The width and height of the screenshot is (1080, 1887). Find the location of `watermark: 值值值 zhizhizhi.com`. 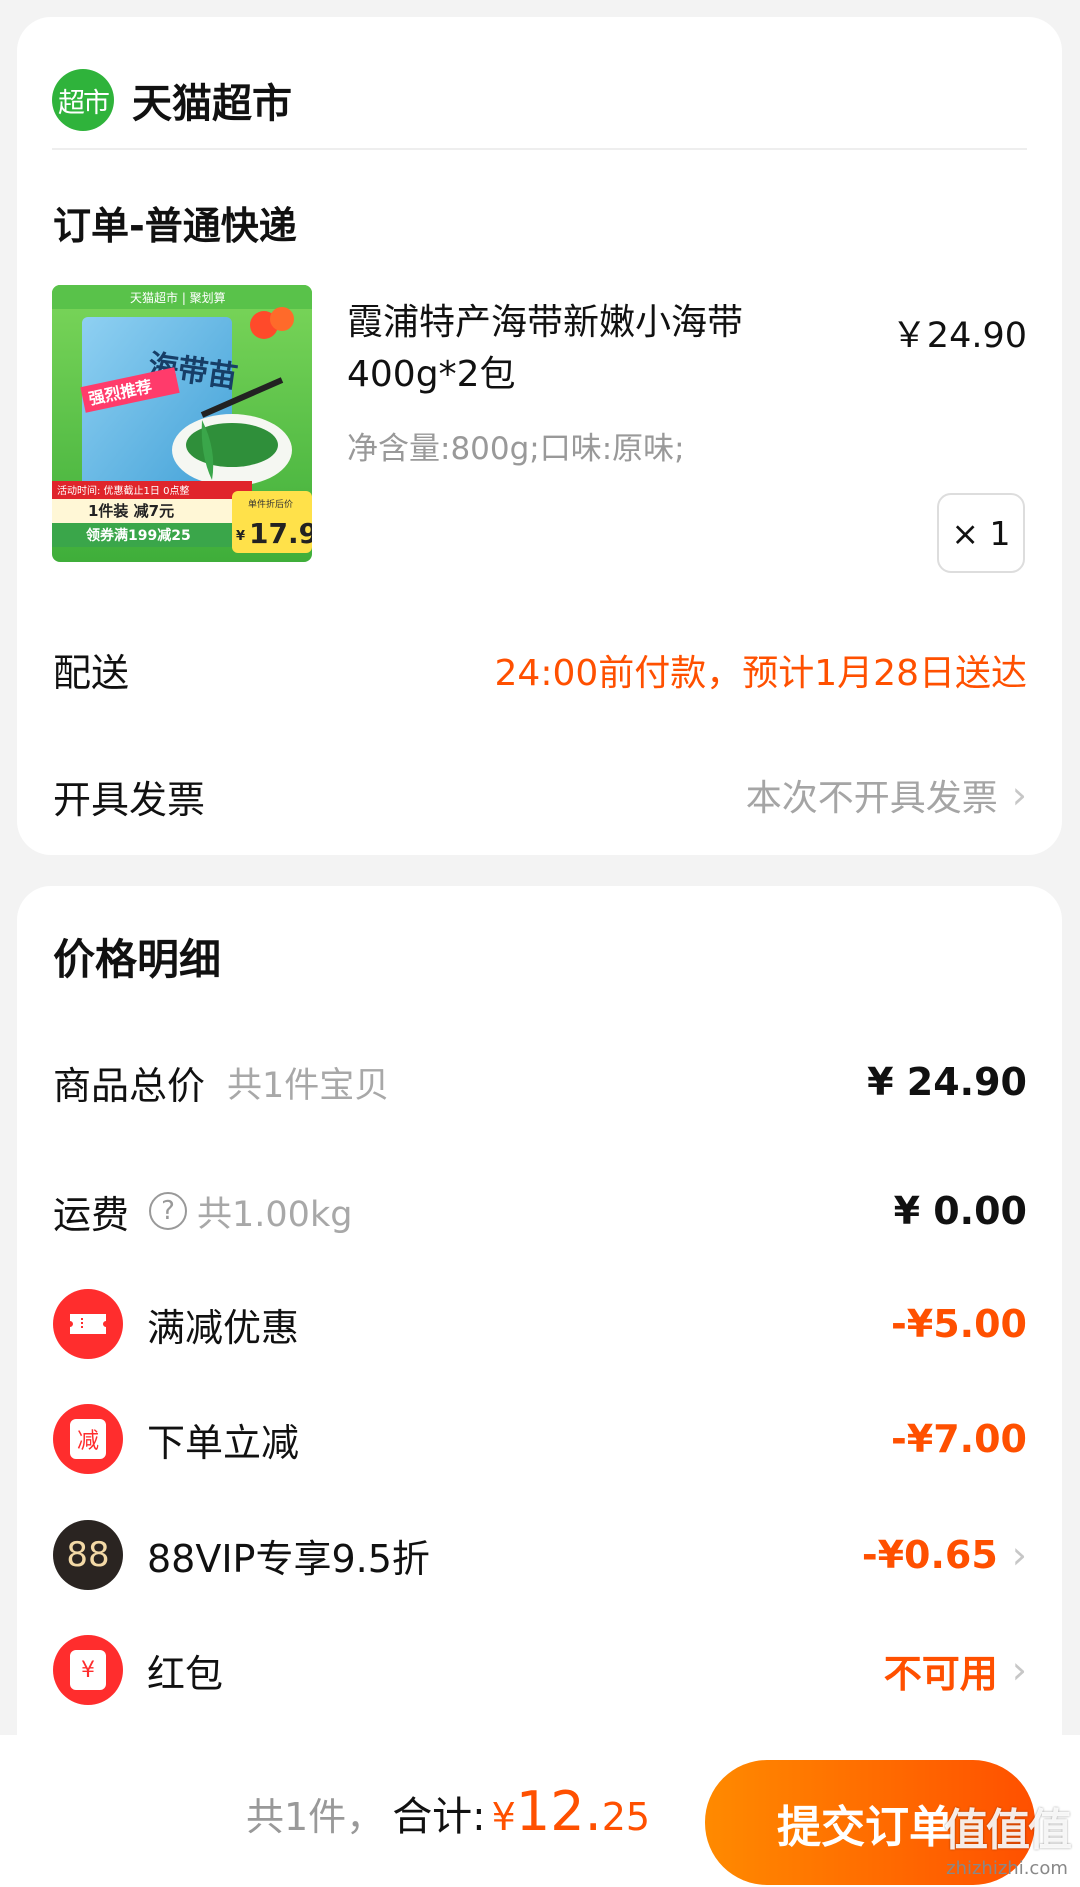

watermark: 值值值 zhizhizhi.com is located at coordinates (1008, 1836).